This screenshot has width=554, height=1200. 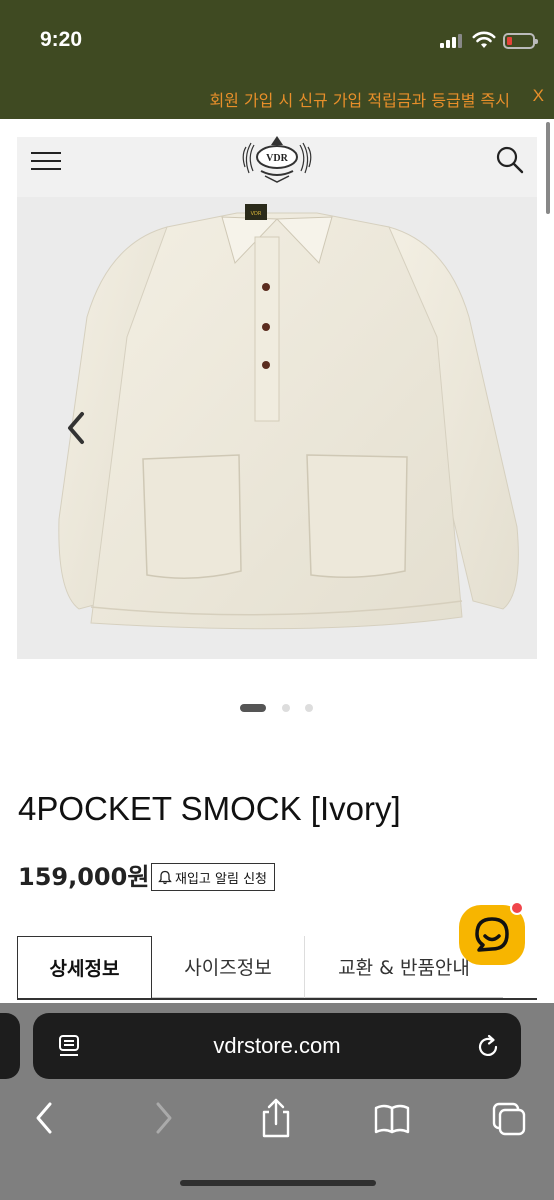 I want to click on restock-notify-button: 재입고 알림 신청, so click(x=213, y=877).